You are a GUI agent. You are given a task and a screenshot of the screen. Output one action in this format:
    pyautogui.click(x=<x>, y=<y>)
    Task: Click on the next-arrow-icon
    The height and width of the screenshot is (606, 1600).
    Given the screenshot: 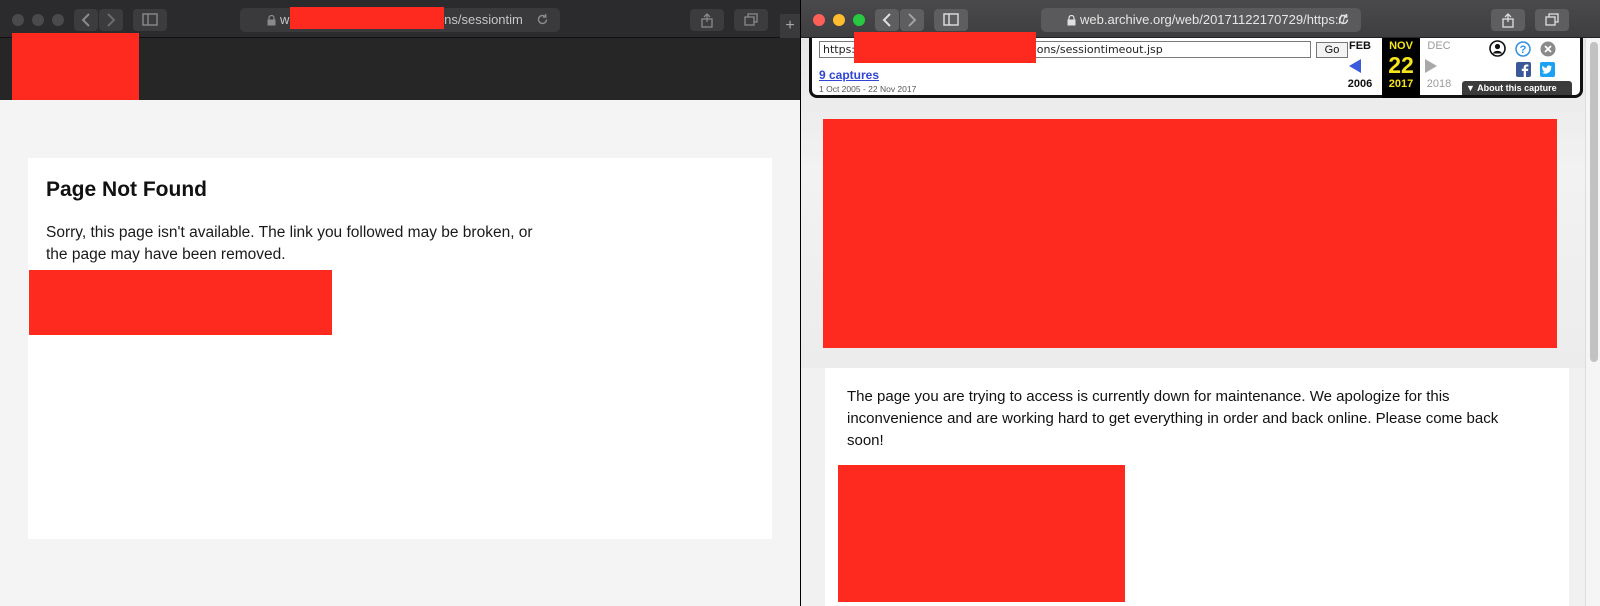 What is the action you would take?
    pyautogui.click(x=1431, y=66)
    